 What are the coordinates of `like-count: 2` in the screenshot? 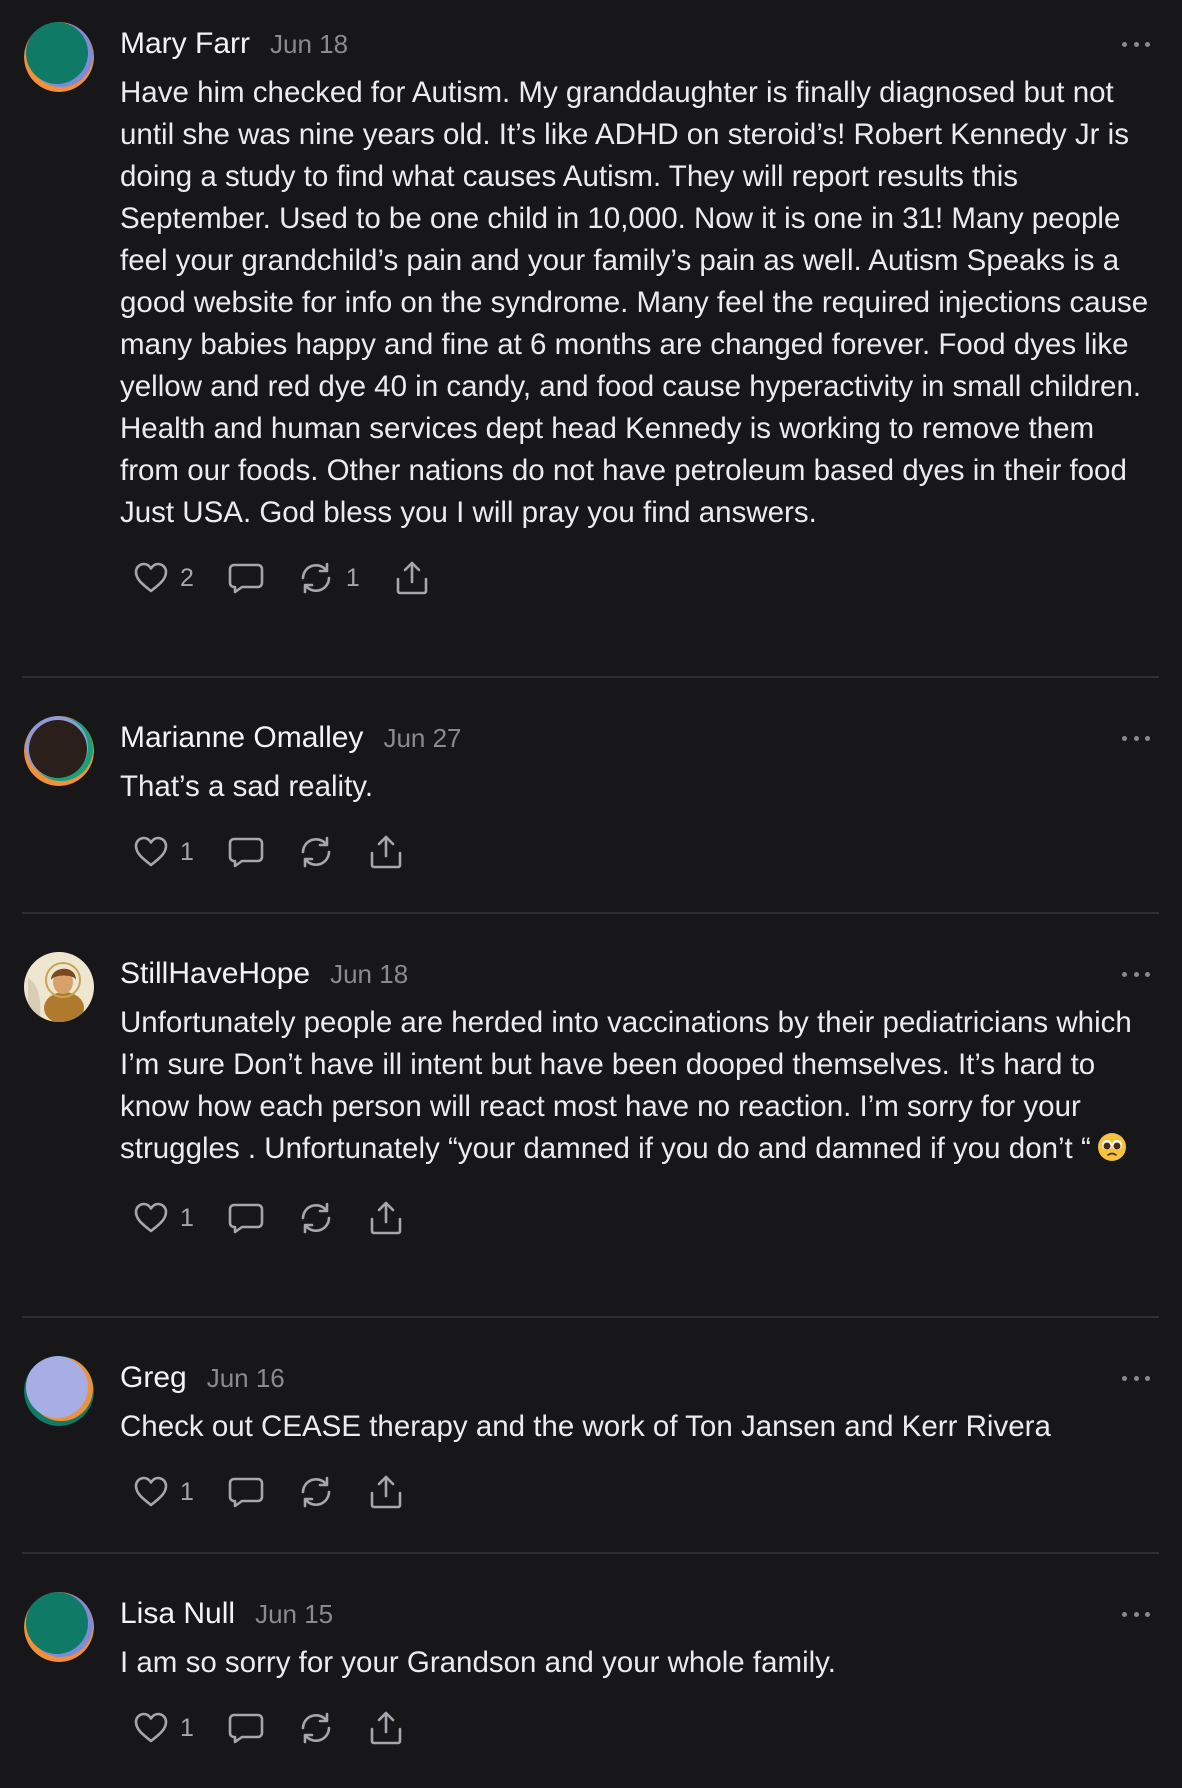 It's located at (187, 577).